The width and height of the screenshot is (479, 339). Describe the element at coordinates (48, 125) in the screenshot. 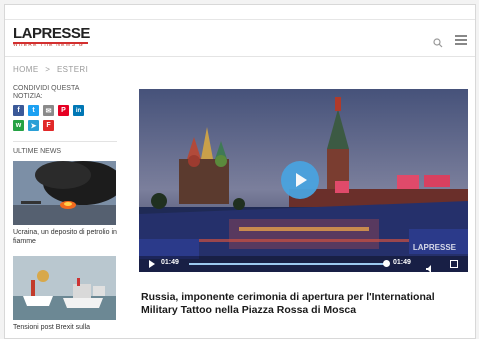

I see `flipboard-icon: F` at that location.